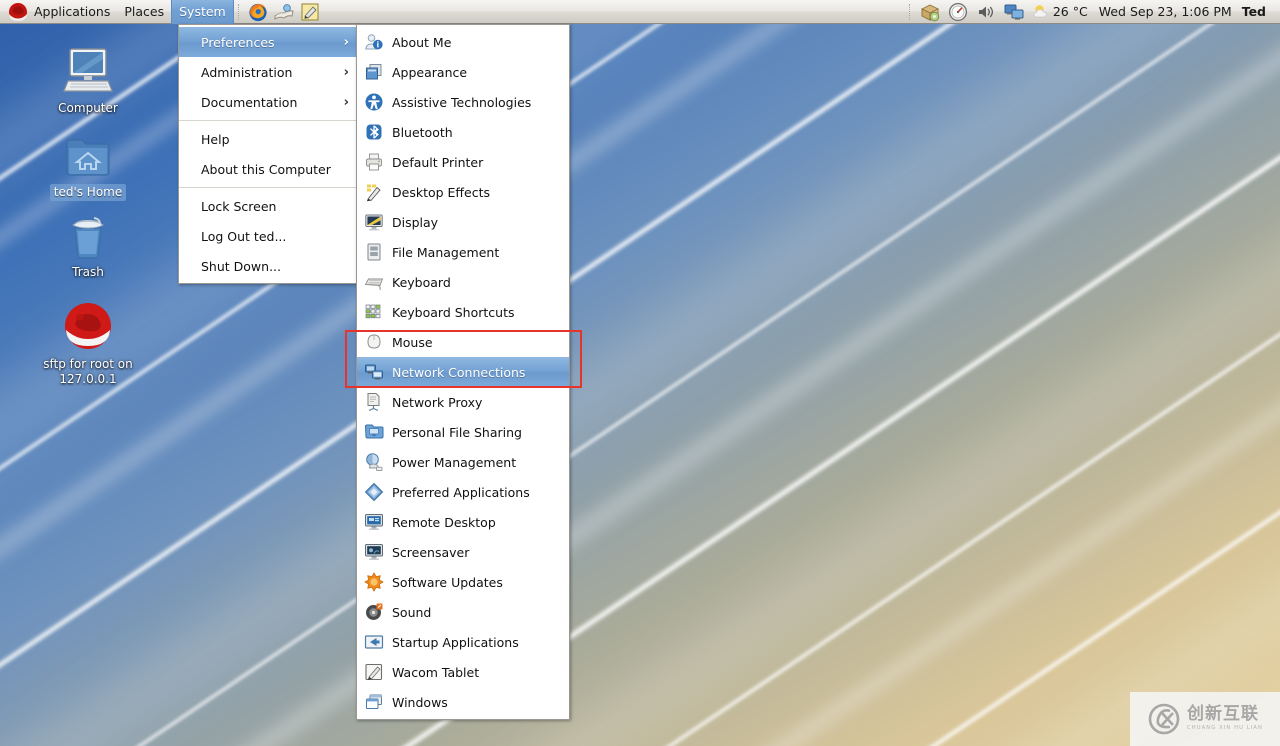 The image size is (1280, 746). I want to click on firefox-launcher, so click(258, 12).